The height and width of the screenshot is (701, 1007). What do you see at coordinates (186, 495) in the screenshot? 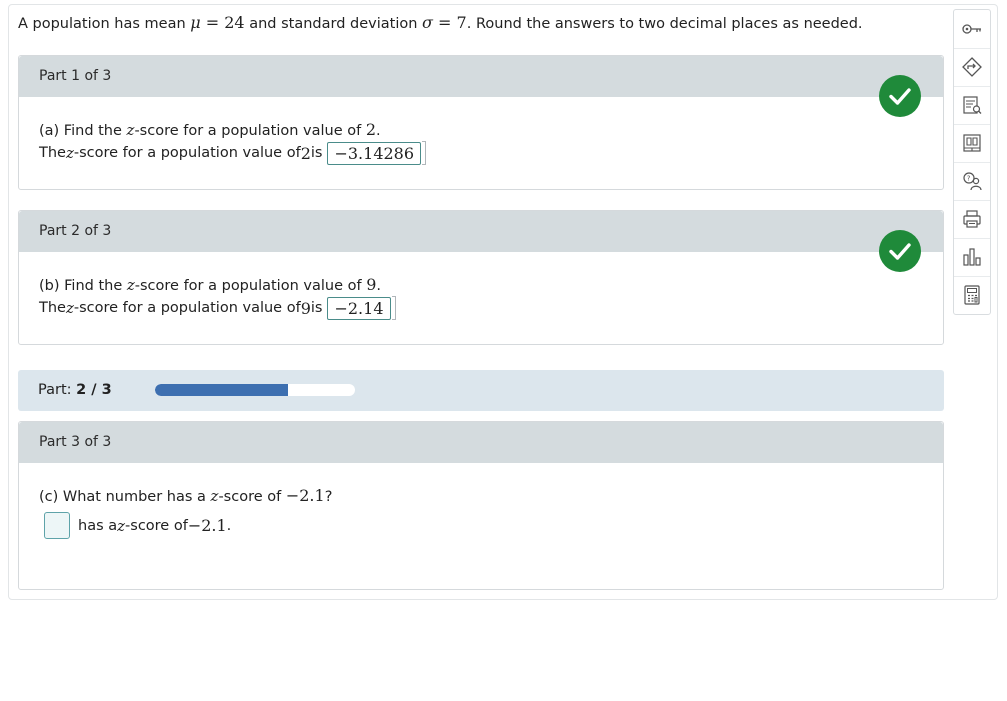
I see `part-3-question: (c) What number has a z-score of −2.1?` at bounding box center [186, 495].